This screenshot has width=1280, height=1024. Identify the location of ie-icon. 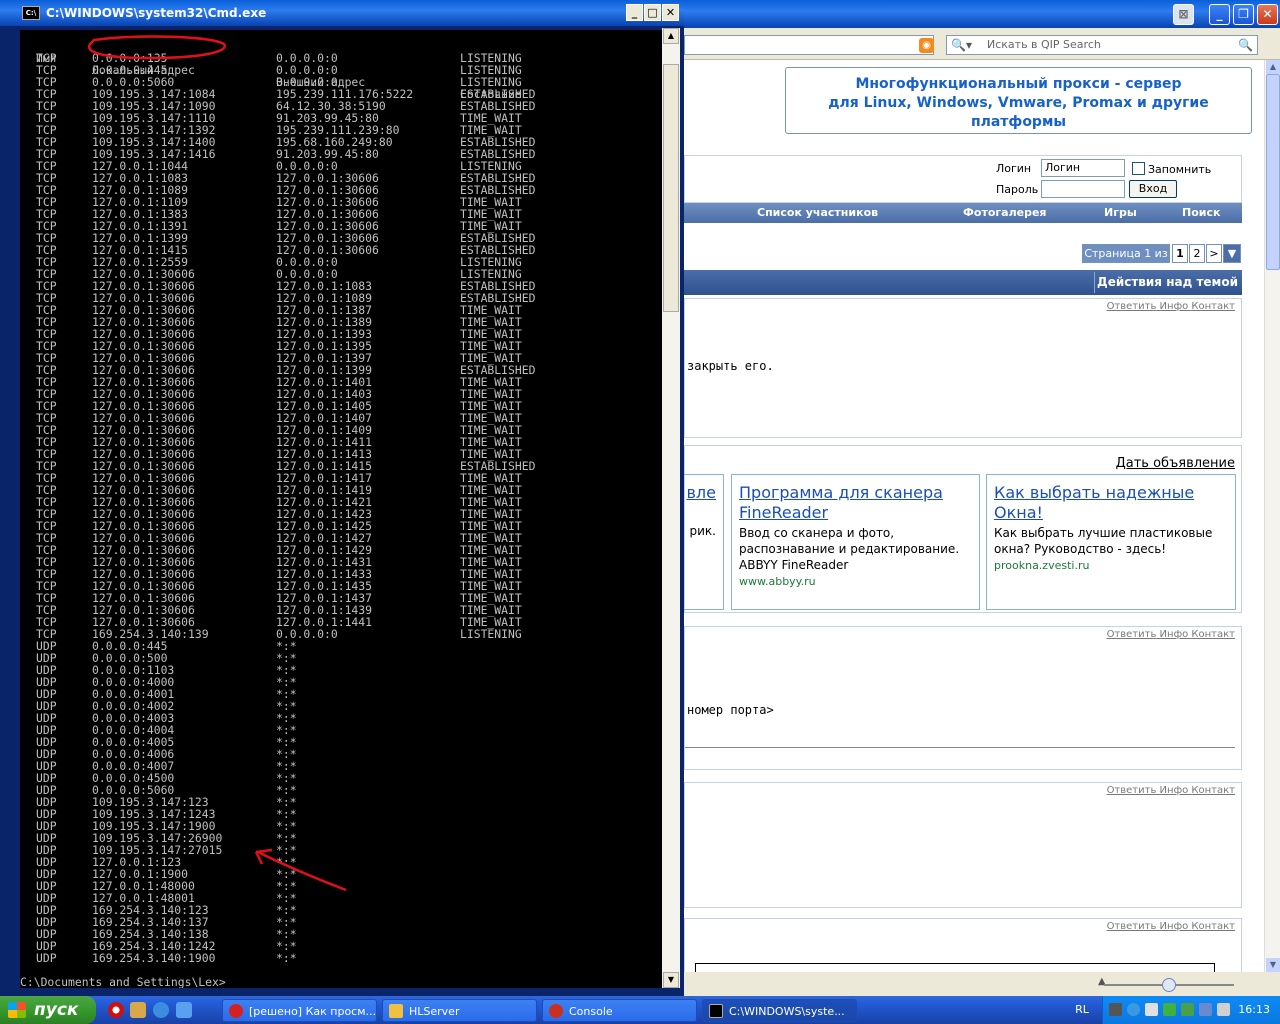
(161, 1010).